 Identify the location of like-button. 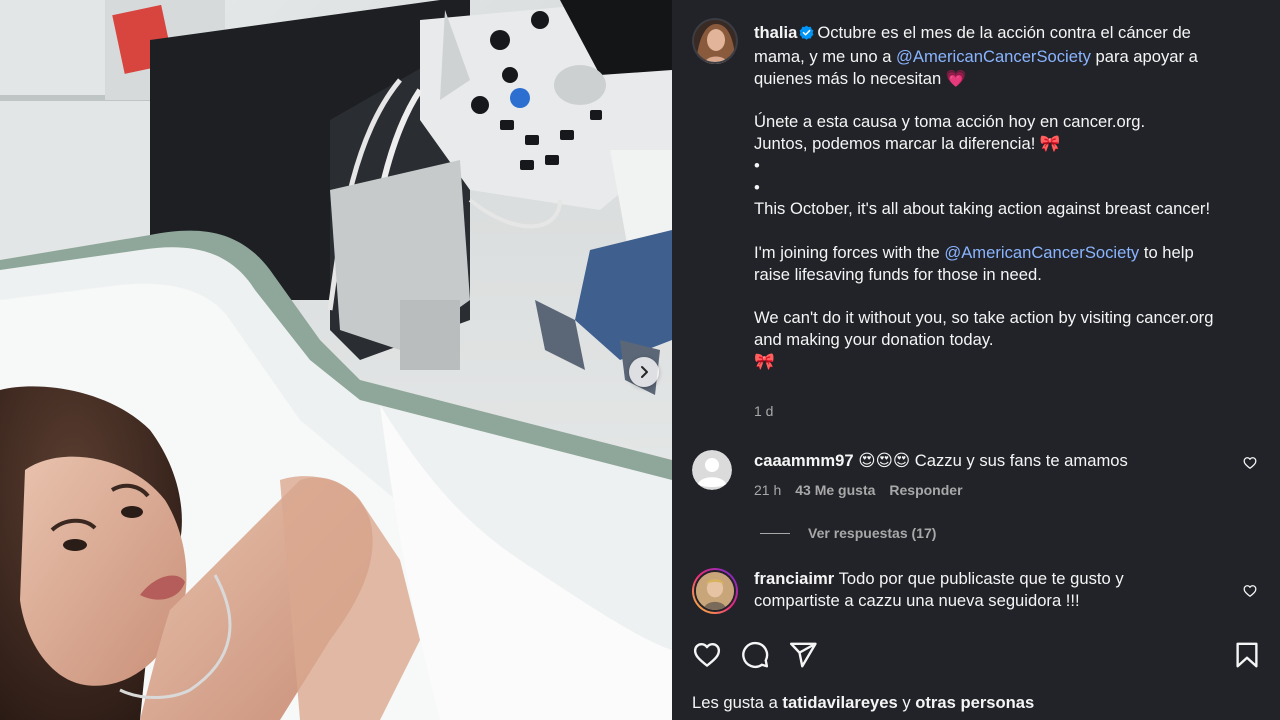
(707, 655).